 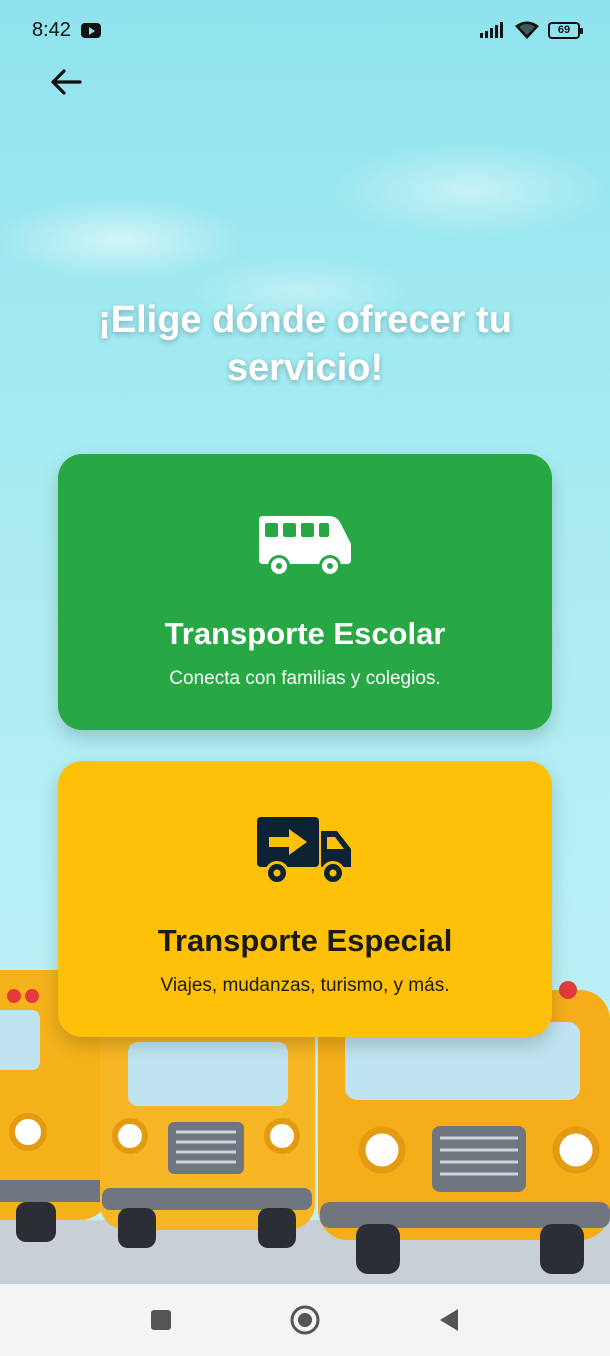 What do you see at coordinates (565, 30) in the screenshot?
I see `battery-icon: 69` at bounding box center [565, 30].